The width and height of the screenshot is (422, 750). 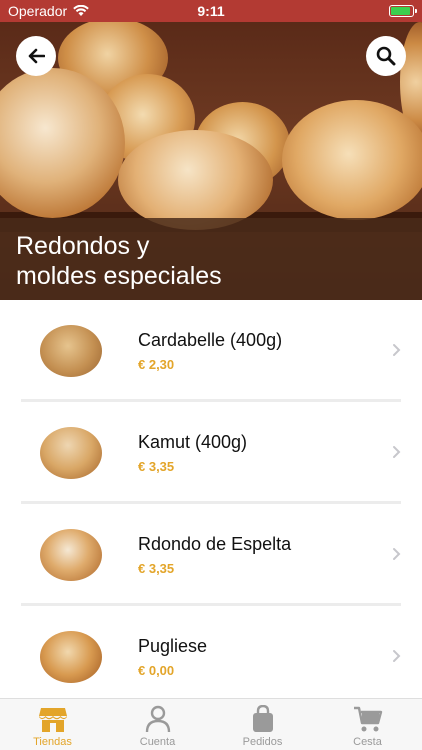 What do you see at coordinates (119, 276) in the screenshot?
I see `category-title-line2: moldes especiales` at bounding box center [119, 276].